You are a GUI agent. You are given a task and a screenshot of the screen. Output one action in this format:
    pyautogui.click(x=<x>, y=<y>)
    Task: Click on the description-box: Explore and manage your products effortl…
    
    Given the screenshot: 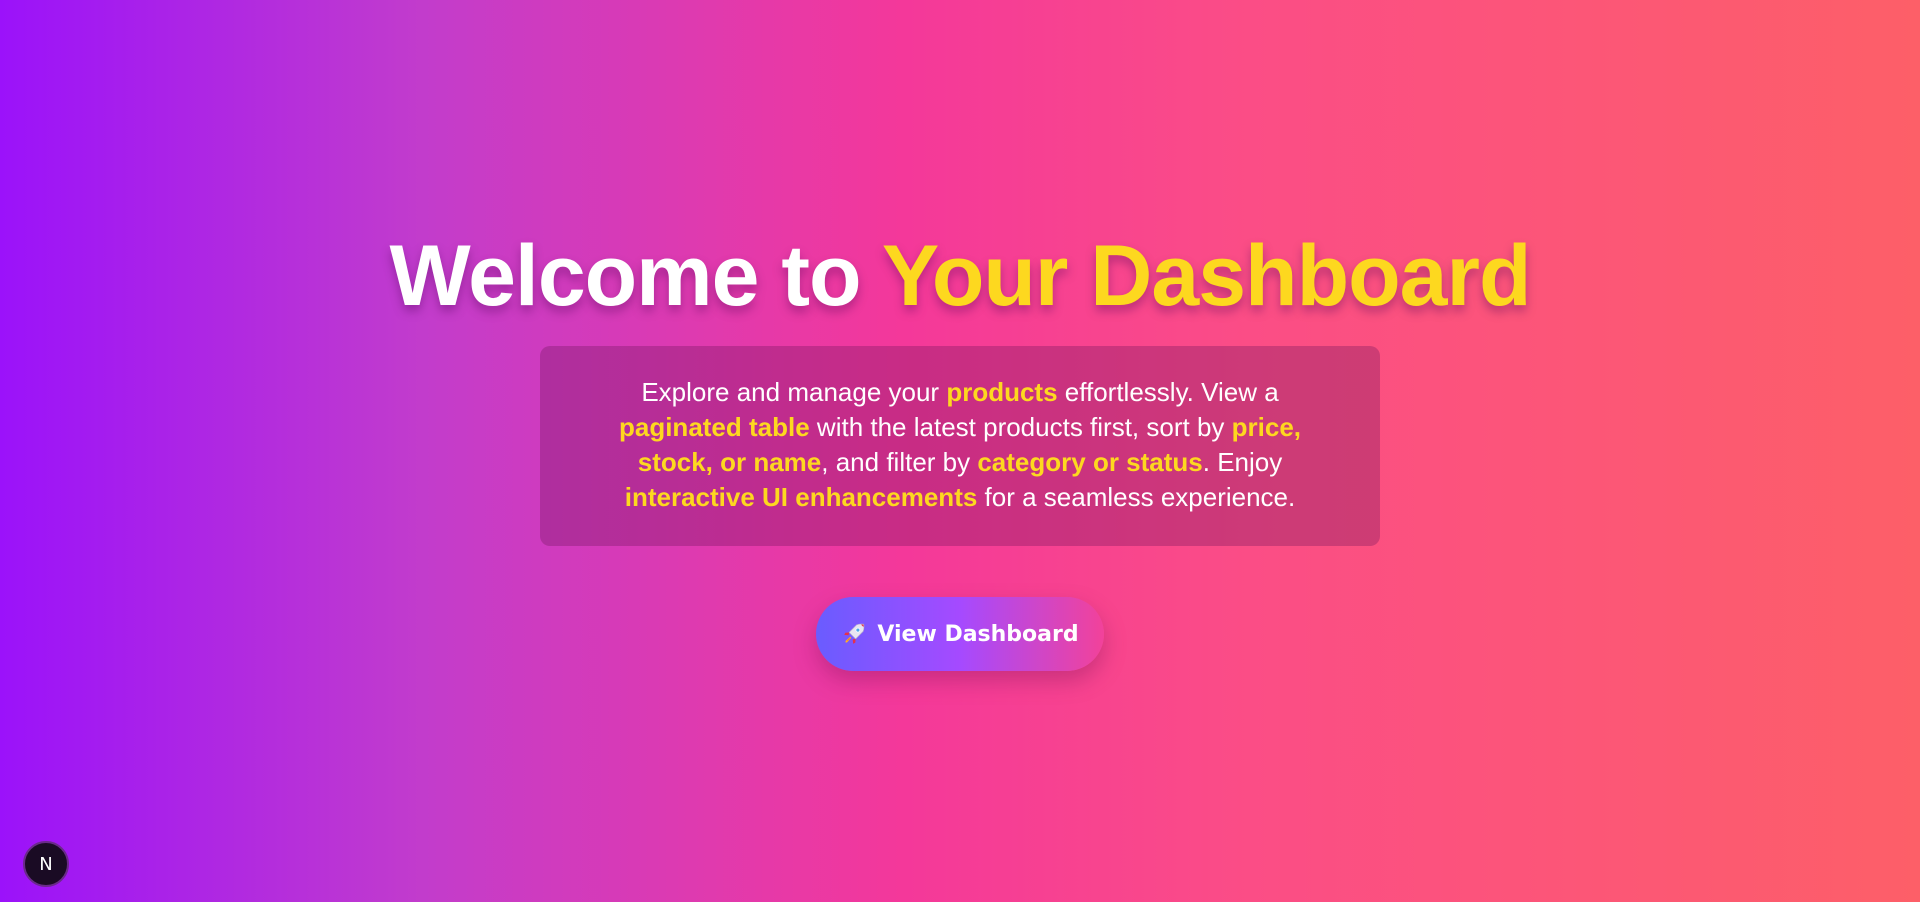 What is the action you would take?
    pyautogui.click(x=960, y=446)
    